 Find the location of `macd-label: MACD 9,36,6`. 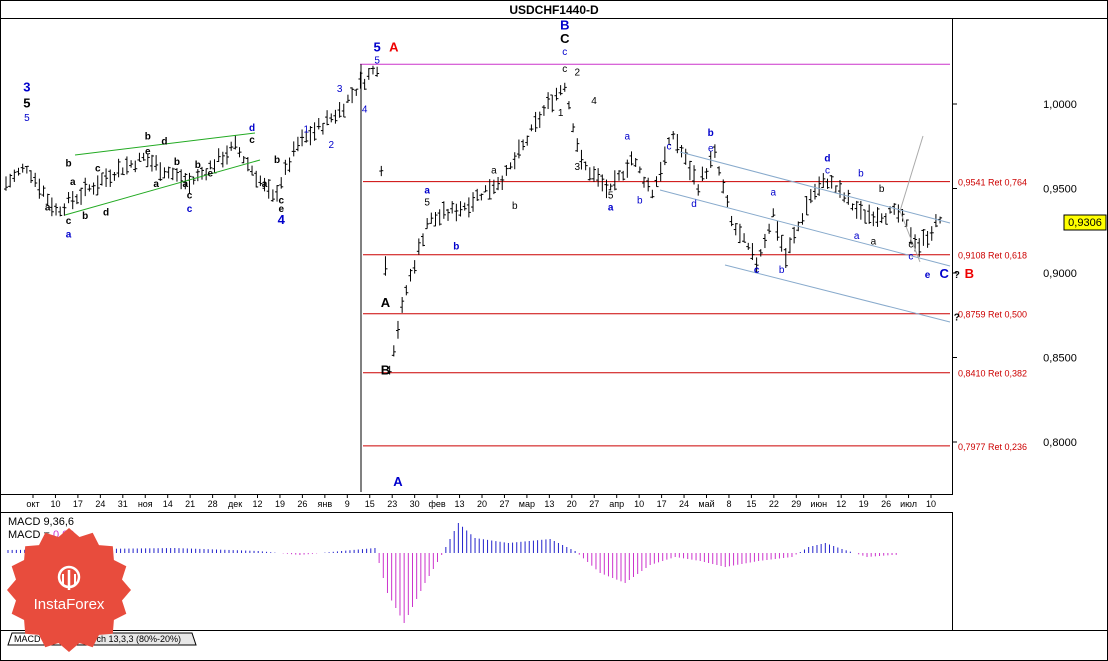

macd-label: MACD 9,36,6 is located at coordinates (41, 522).